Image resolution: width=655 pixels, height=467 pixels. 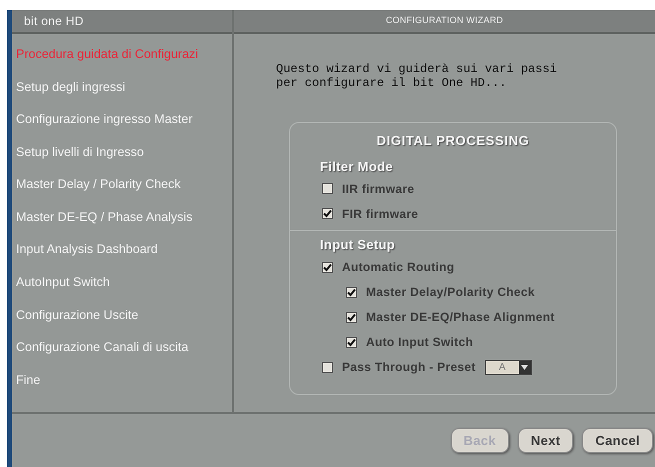 I want to click on sidebar-item: Procedura guidata di Configurazi, so click(x=122, y=54).